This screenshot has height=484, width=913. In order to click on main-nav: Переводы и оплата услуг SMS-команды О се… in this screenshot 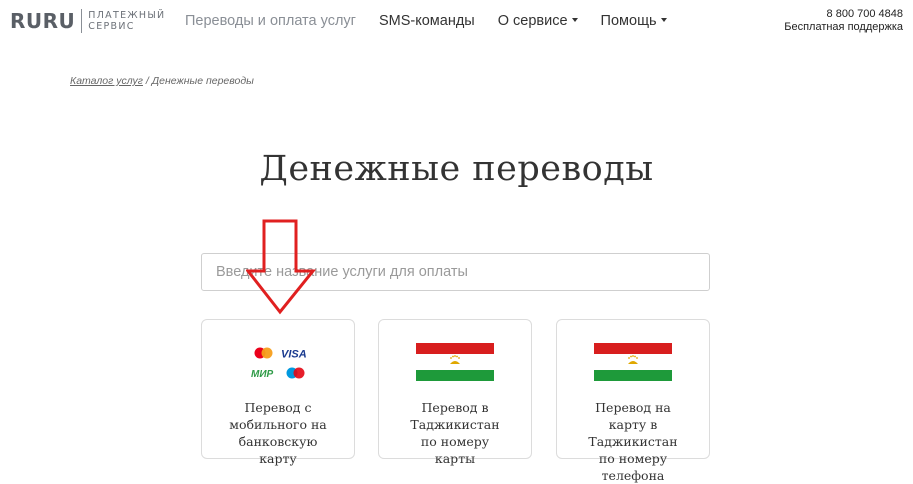, I will do `click(437, 21)`.